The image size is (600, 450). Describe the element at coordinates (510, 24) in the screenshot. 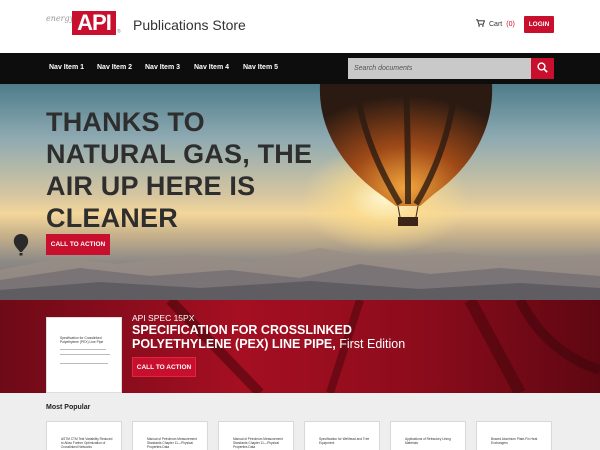

I see `cart-count: (0)` at that location.